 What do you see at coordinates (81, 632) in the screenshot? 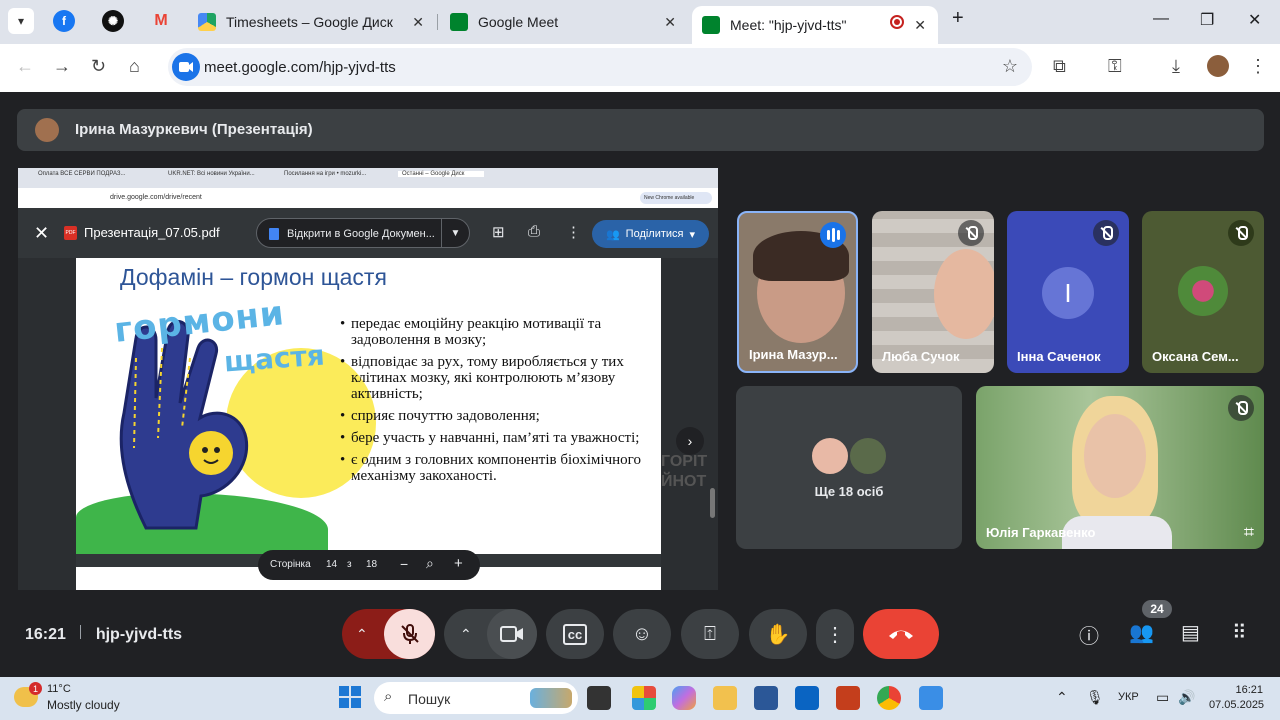
I see `divider` at bounding box center [81, 632].